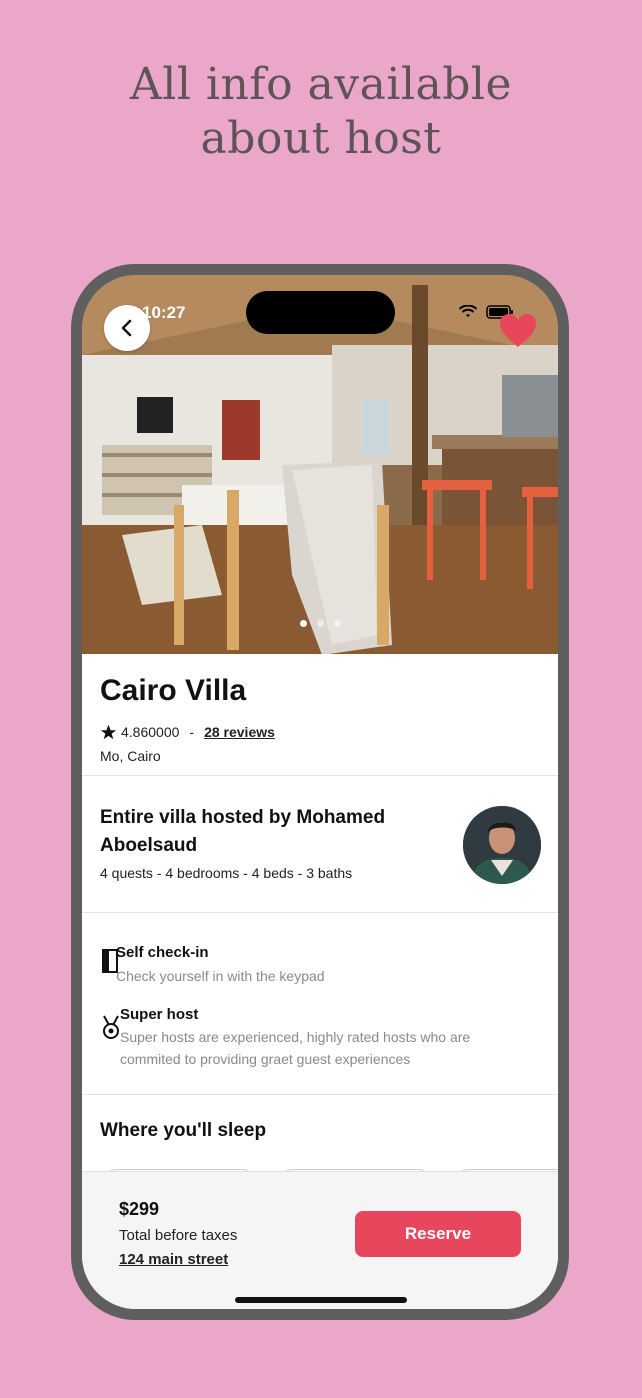 Image resolution: width=642 pixels, height=1398 pixels. I want to click on host-title: Entire villa hosted by Mohamed Aboelsaud, so click(243, 831).